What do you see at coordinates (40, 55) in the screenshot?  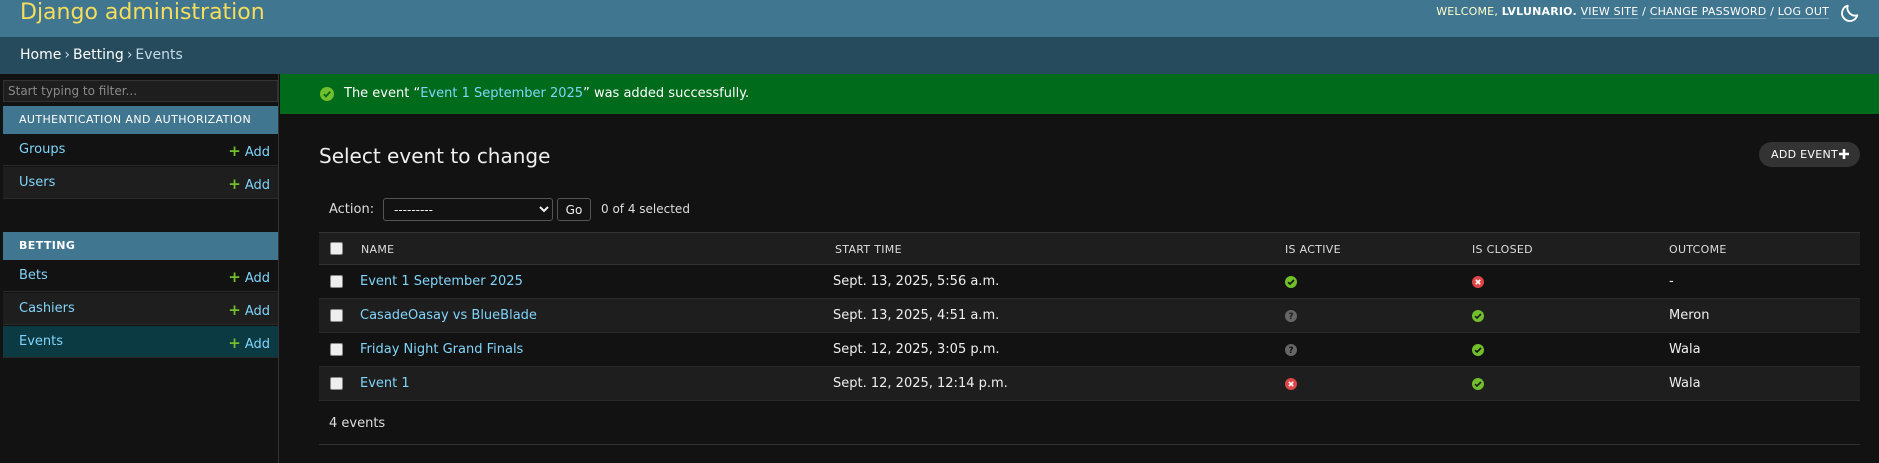 I see `breadcrumb-home: Home` at bounding box center [40, 55].